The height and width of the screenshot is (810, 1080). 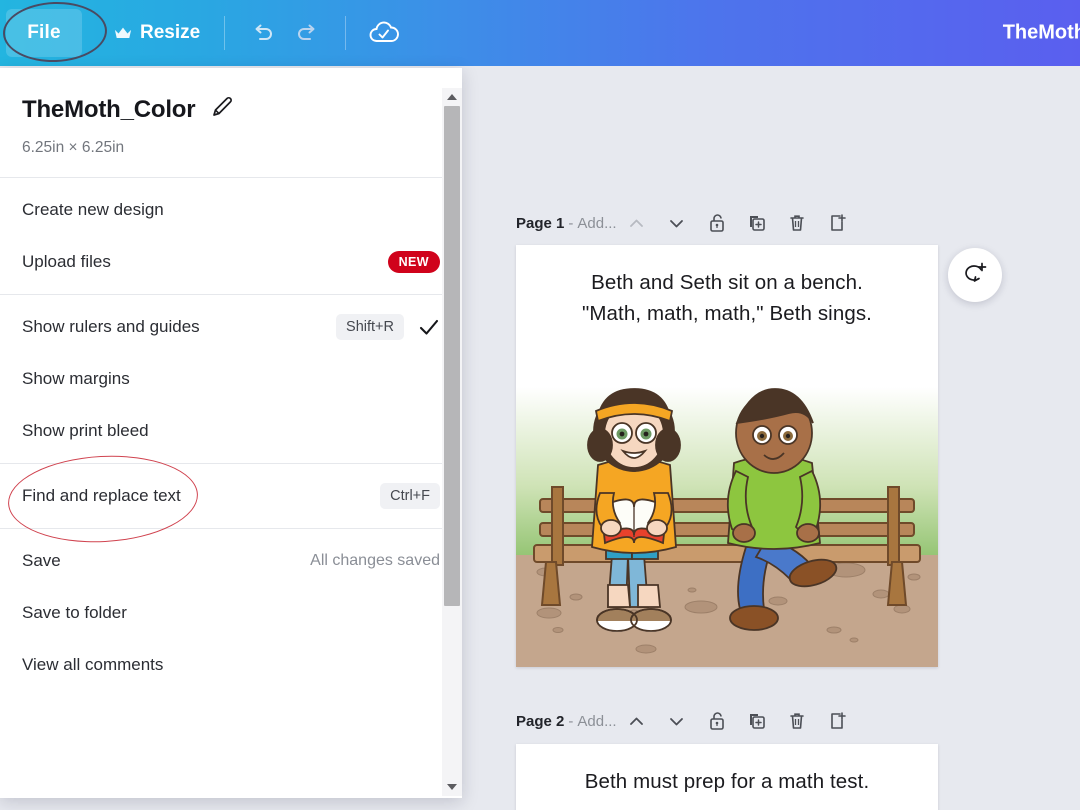 What do you see at coordinates (540, 223) in the screenshot?
I see `page-1-title: Page 1` at bounding box center [540, 223].